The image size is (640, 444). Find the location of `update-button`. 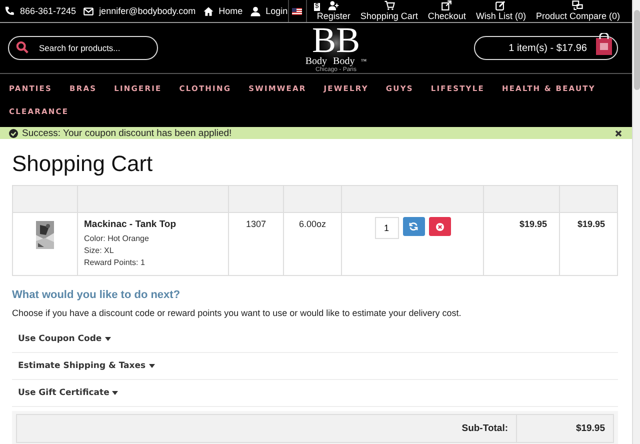

update-button is located at coordinates (413, 226).